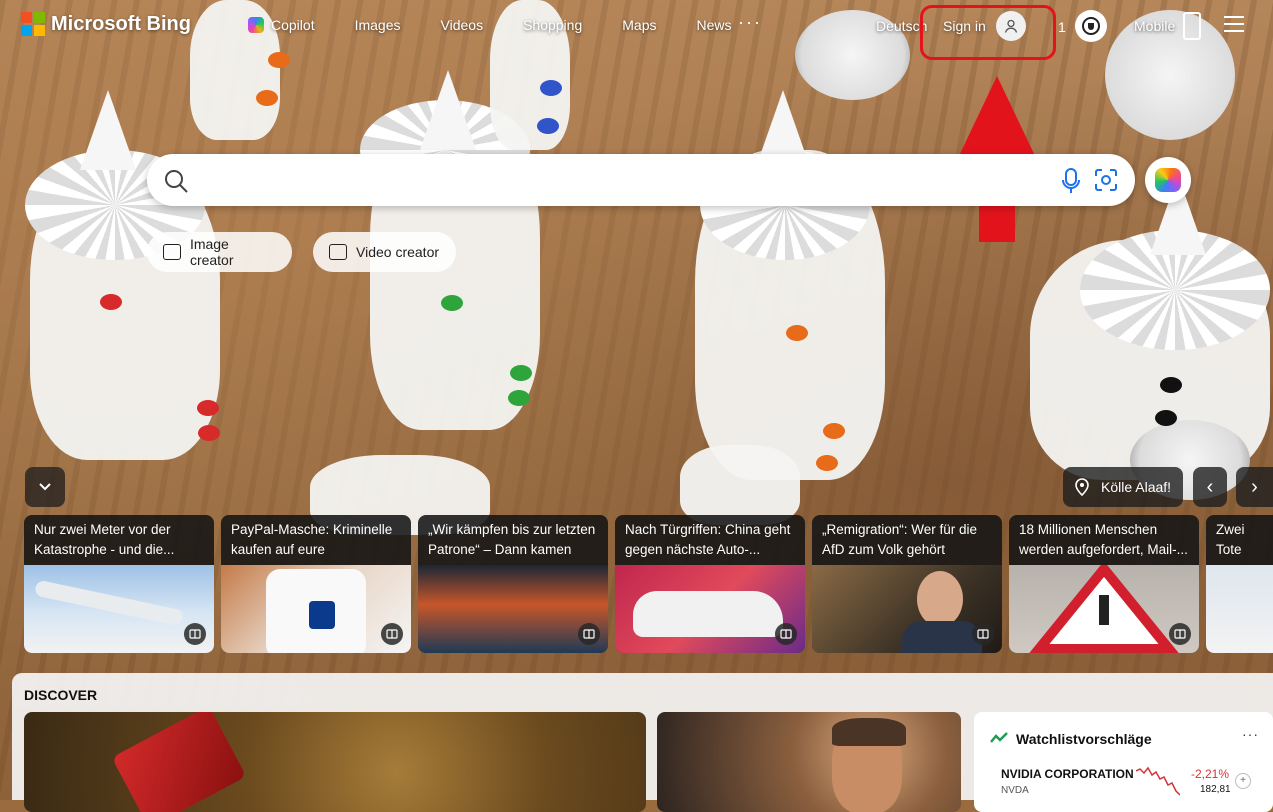 The image size is (1273, 812). Describe the element at coordinates (462, 25) in the screenshot. I see `nav-videos: Videos` at that location.